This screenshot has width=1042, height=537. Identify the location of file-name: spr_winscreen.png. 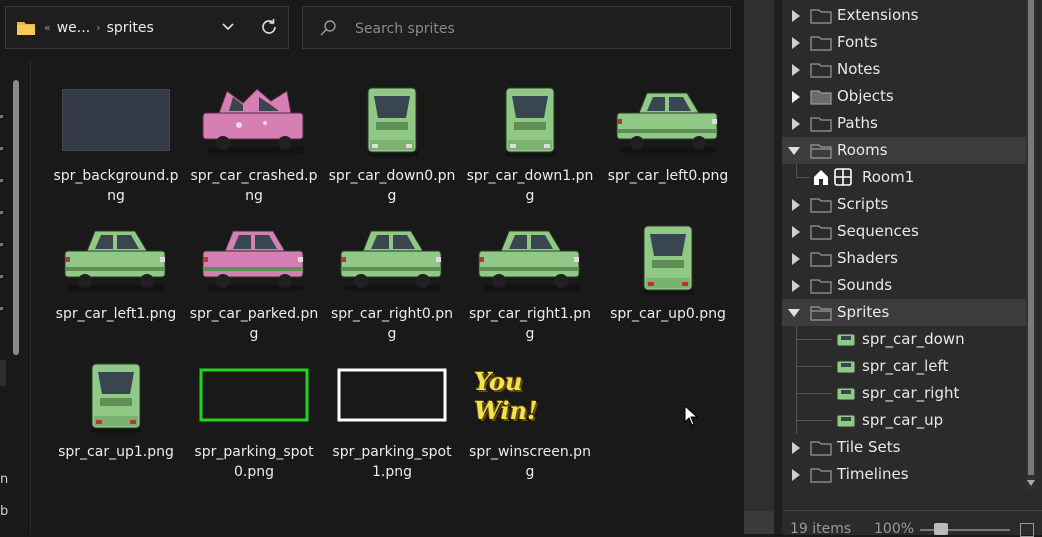
(530, 462).